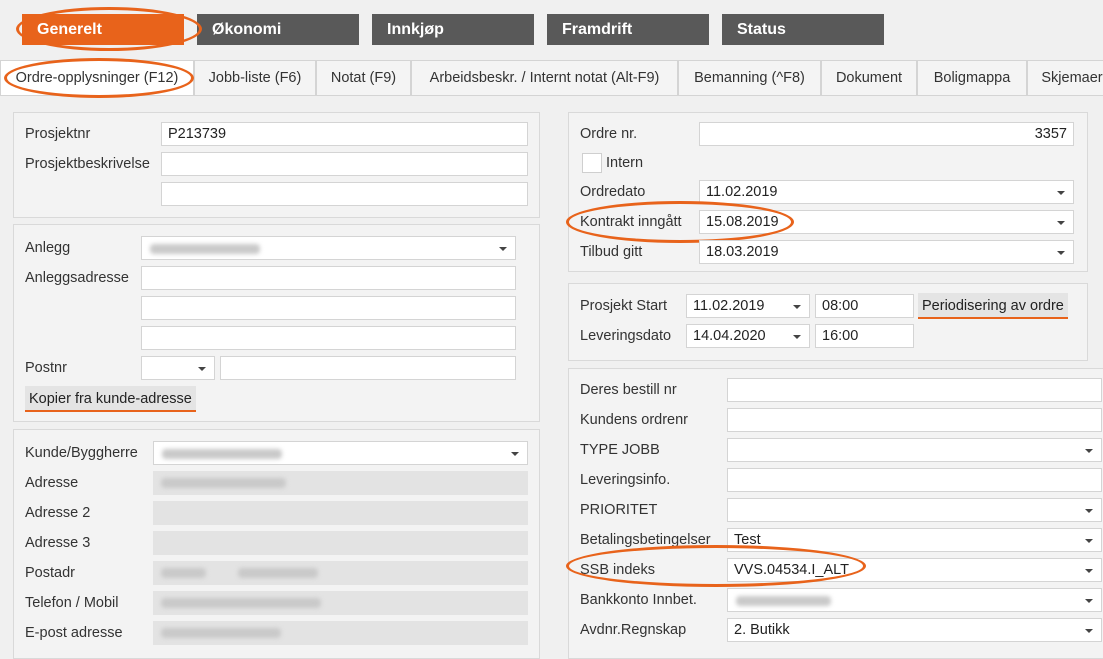 This screenshot has width=1103, height=659. What do you see at coordinates (97, 77) in the screenshot?
I see `tab-ordre-opplysninger: Ordre-opplysninger (F12)` at bounding box center [97, 77].